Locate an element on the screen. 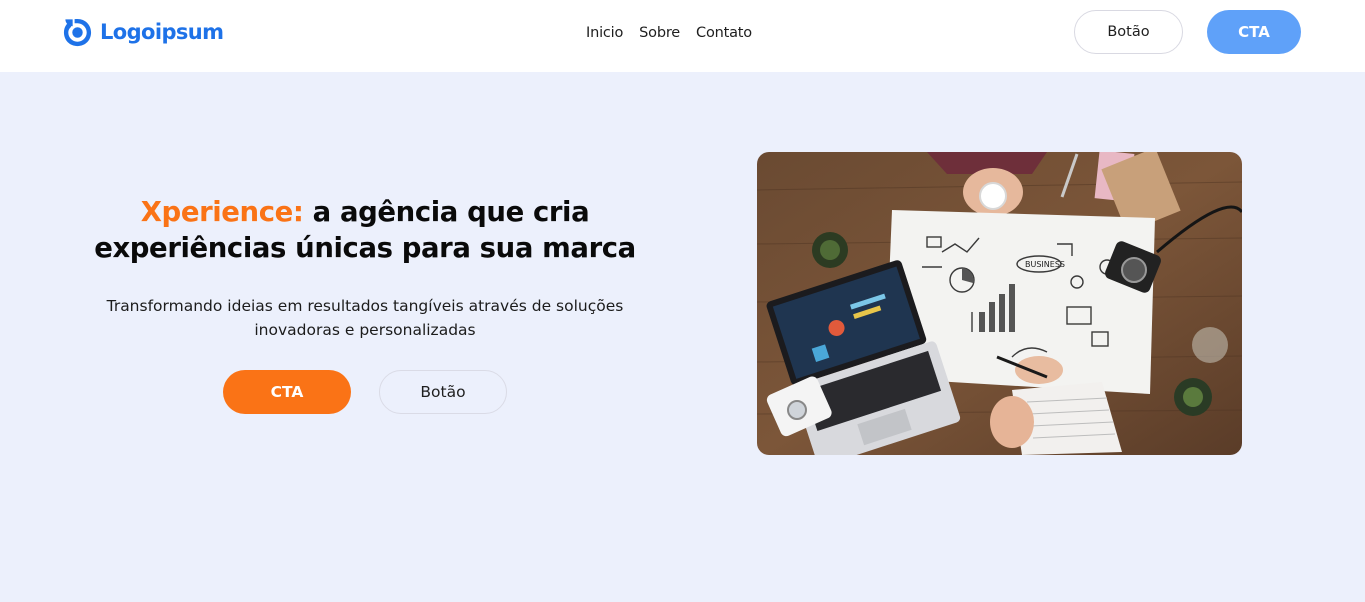 This screenshot has height=602, width=1365. site-header: Logoipsum Inicio Sobre Contato Botão CTA is located at coordinates (682, 36).